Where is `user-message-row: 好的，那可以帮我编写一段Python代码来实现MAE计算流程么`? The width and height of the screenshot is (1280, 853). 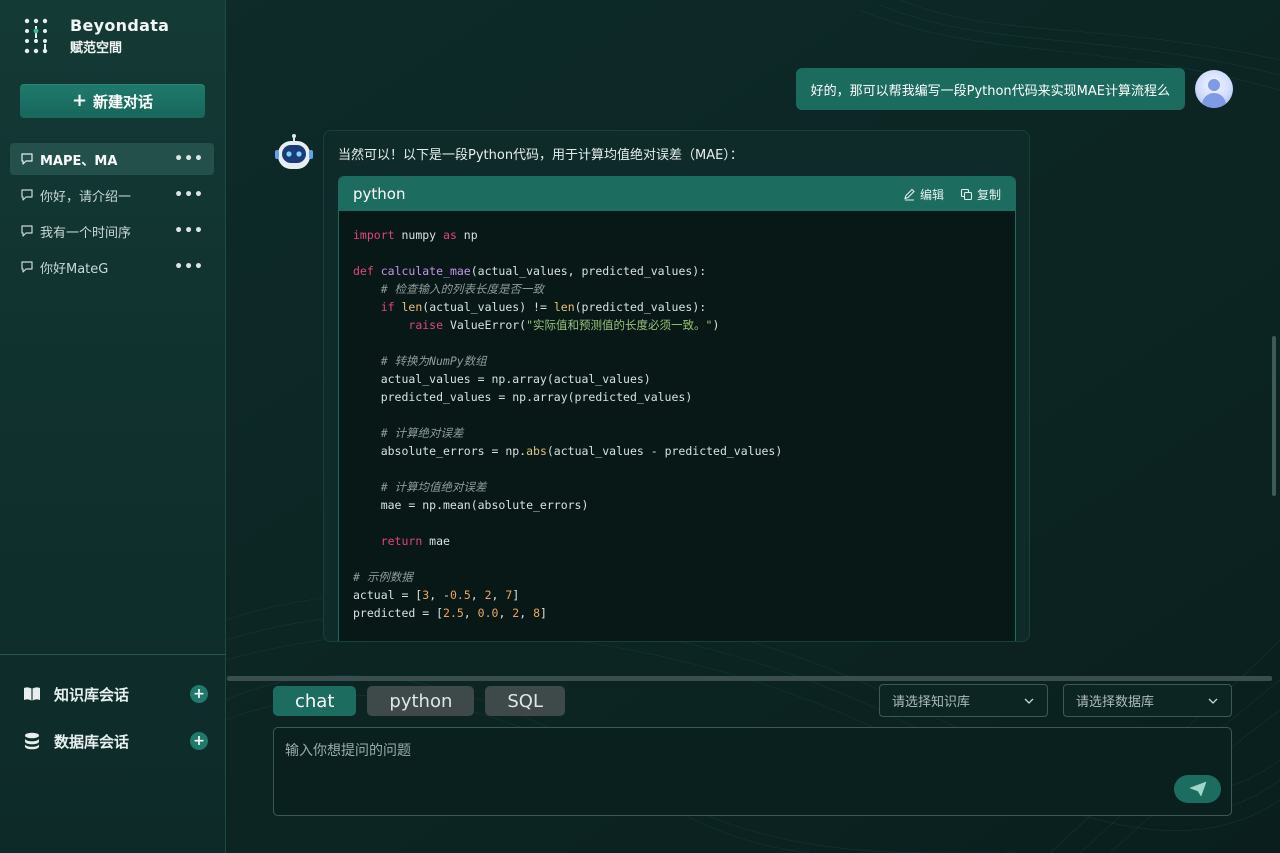 user-message-row: 好的，那可以帮我编写一段Python代码来实现MAE计算流程么 is located at coordinates (1014, 89).